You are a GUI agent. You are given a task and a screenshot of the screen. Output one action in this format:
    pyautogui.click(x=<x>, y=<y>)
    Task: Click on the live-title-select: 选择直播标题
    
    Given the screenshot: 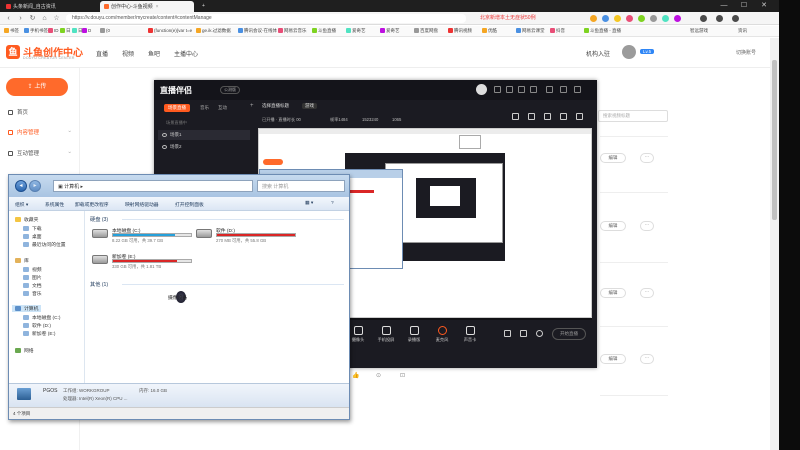 What is the action you would take?
    pyautogui.click(x=275, y=106)
    